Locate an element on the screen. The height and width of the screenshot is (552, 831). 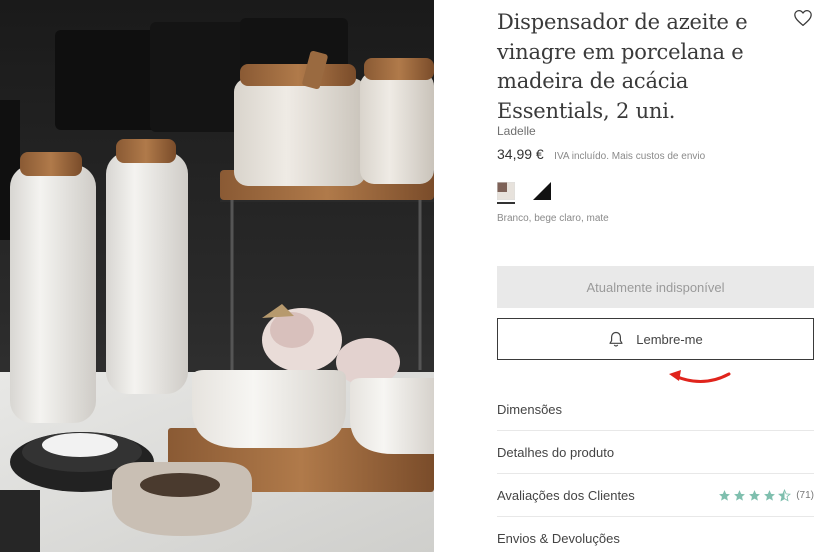
color-name: Branco, bege claro, mate is located at coordinates (553, 218).